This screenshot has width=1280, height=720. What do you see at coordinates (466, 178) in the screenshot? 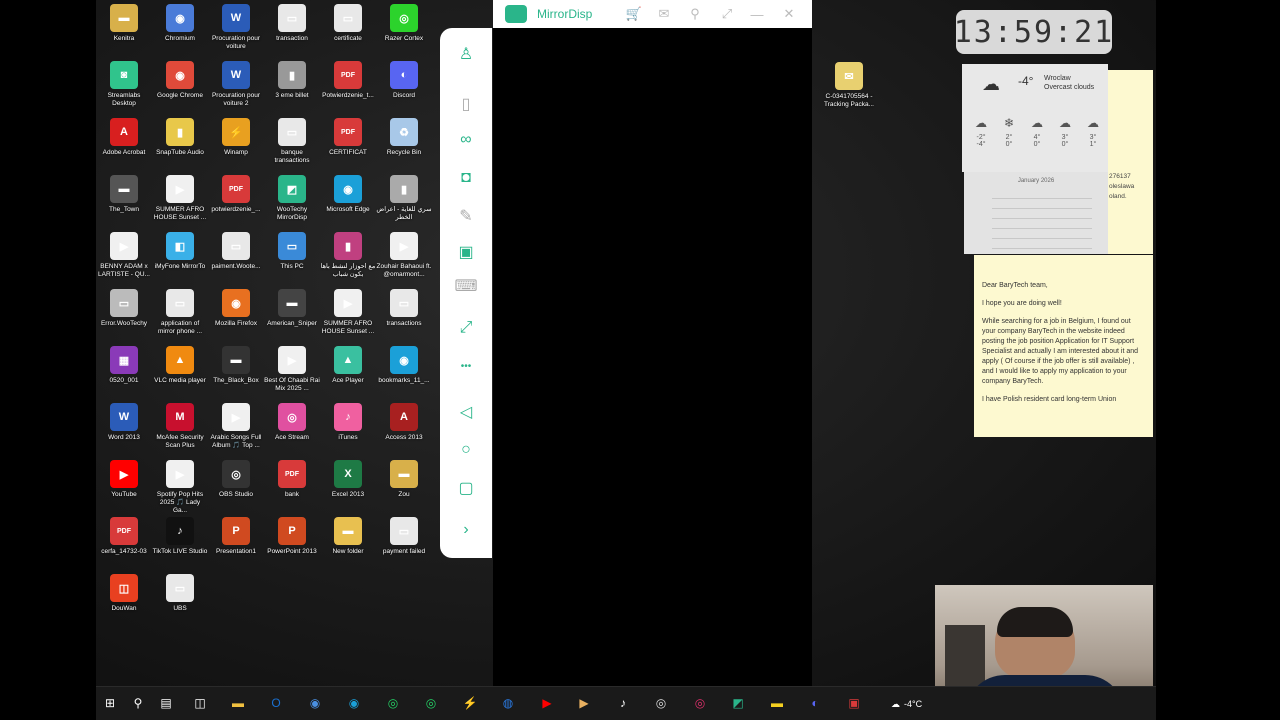
I see `camera-icon: ◘` at bounding box center [466, 178].